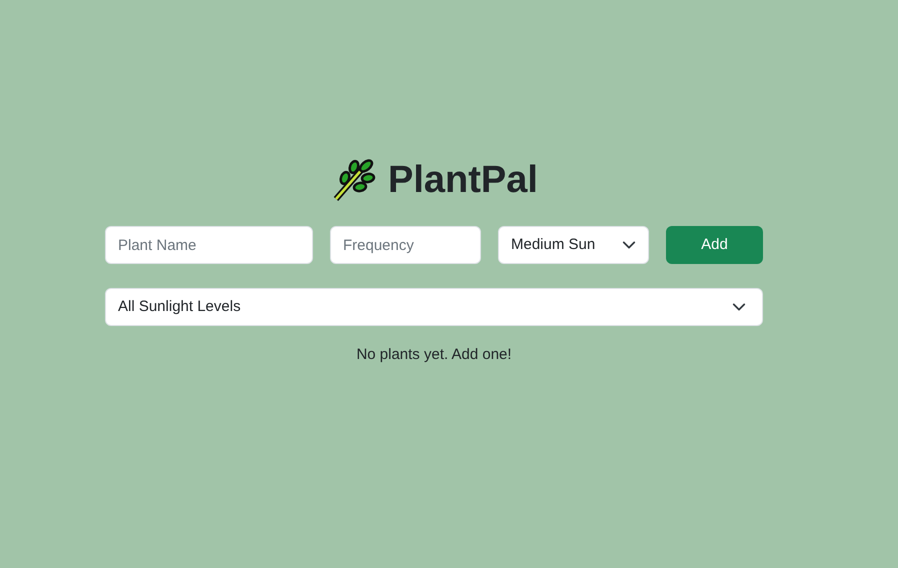 The height and width of the screenshot is (568, 898). What do you see at coordinates (434, 307) in the screenshot?
I see `sunlight-filter-select: All Sunlight Levels` at bounding box center [434, 307].